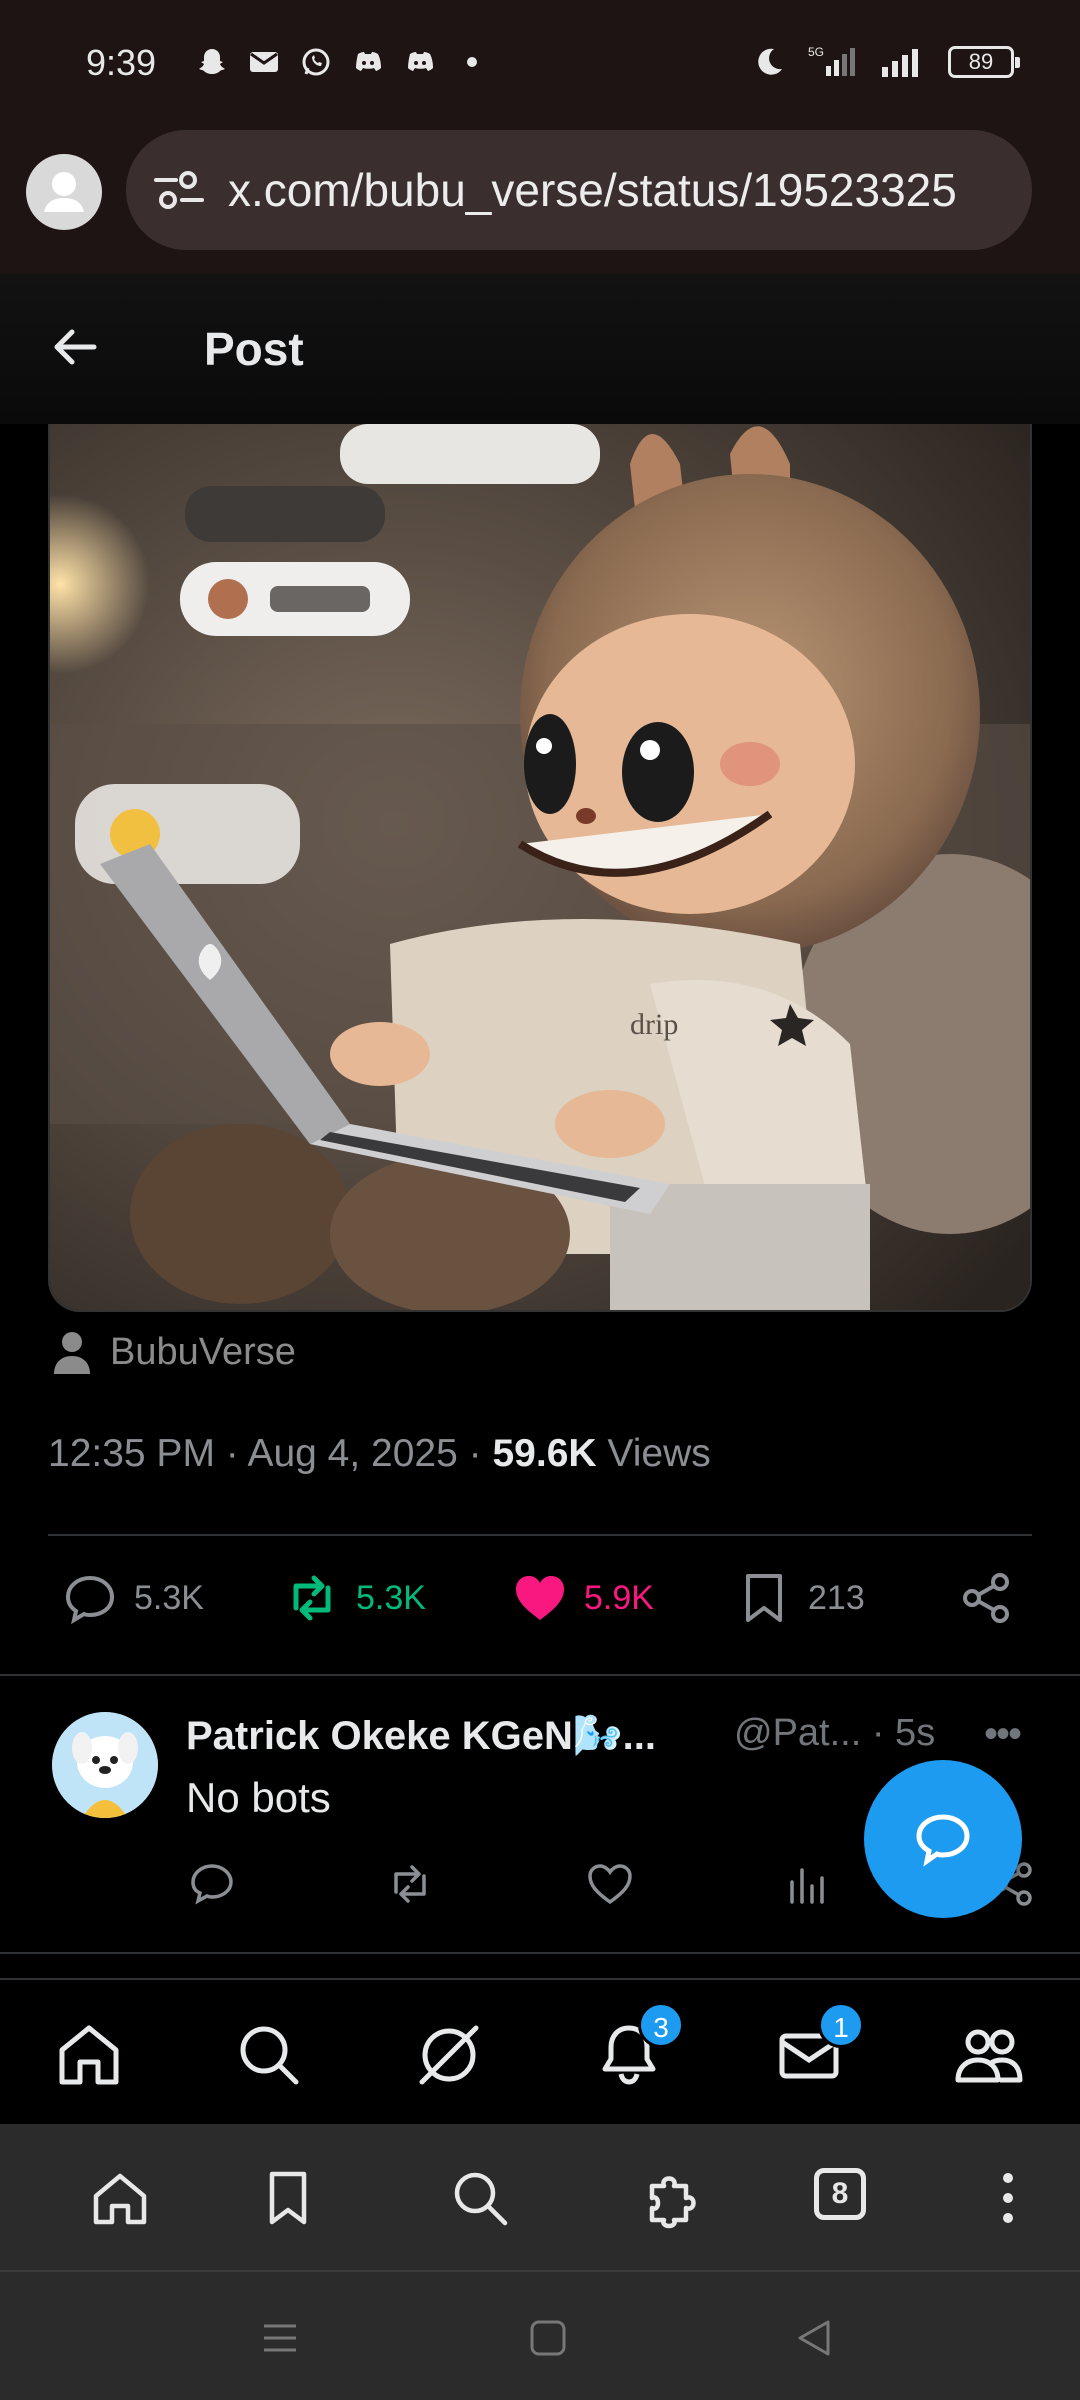  I want to click on bookmark-icon, so click(764, 1598).